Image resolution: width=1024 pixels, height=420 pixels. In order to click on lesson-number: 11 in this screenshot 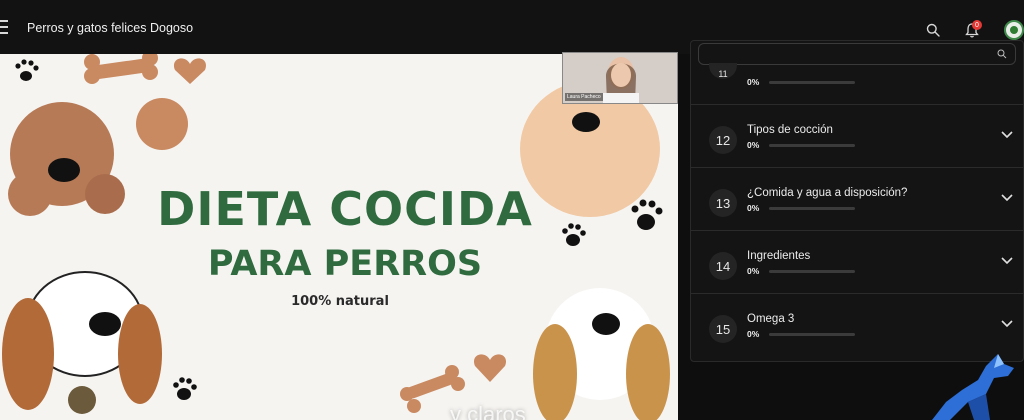, I will do `click(723, 71)`.